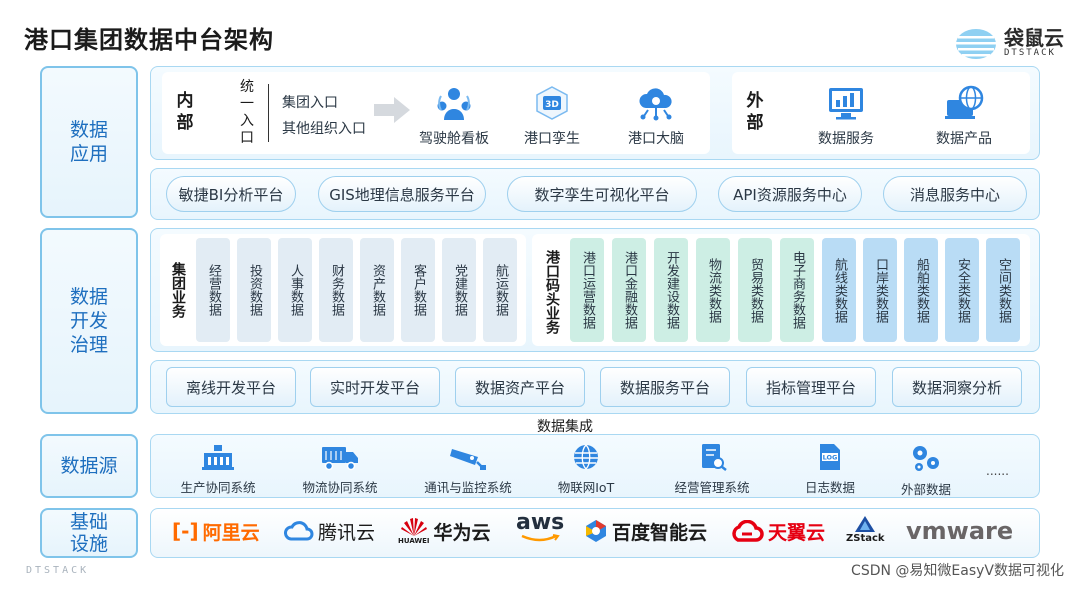 Image resolution: width=1080 pixels, height=590 pixels. Describe the element at coordinates (602, 194) in the screenshot. I see `platform-twin: 数字孪生可视化平台` at that location.